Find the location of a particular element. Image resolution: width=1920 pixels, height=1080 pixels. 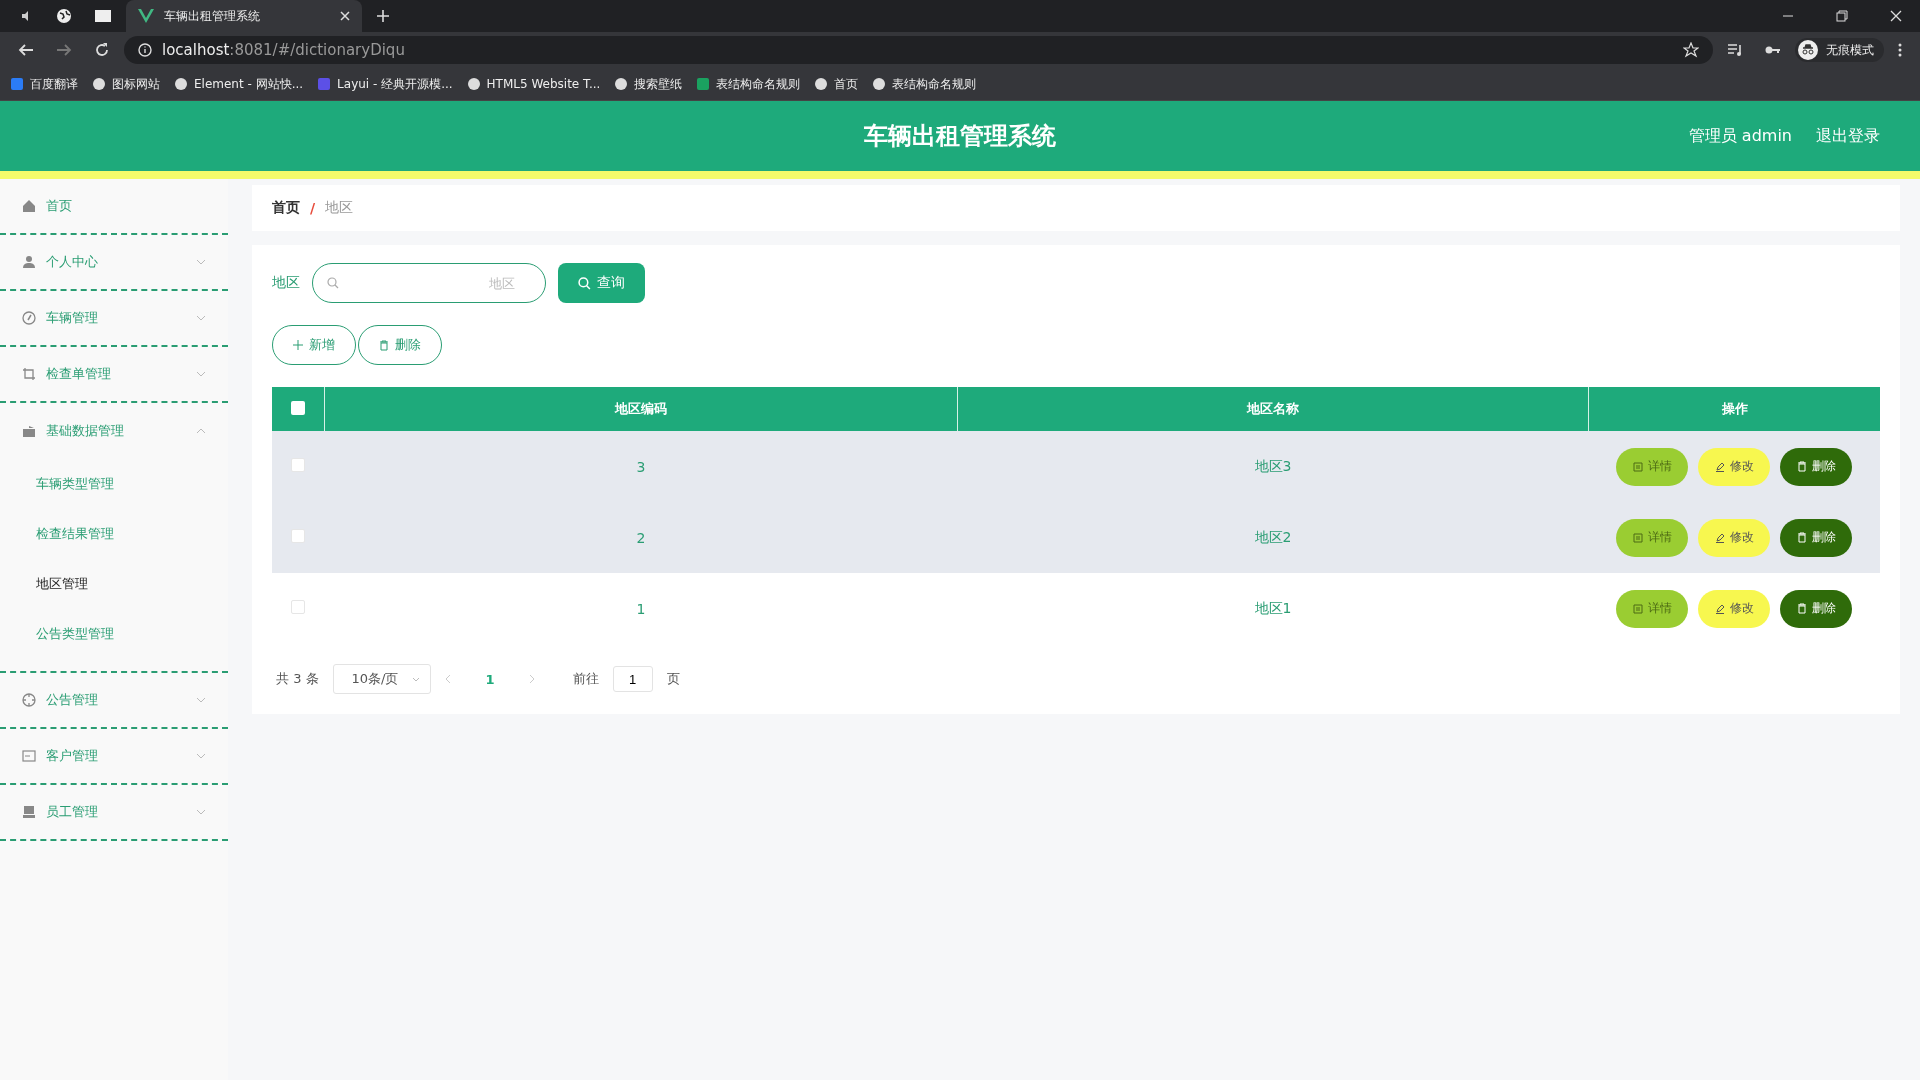

table-cell: 地区3 is located at coordinates (1273, 466).